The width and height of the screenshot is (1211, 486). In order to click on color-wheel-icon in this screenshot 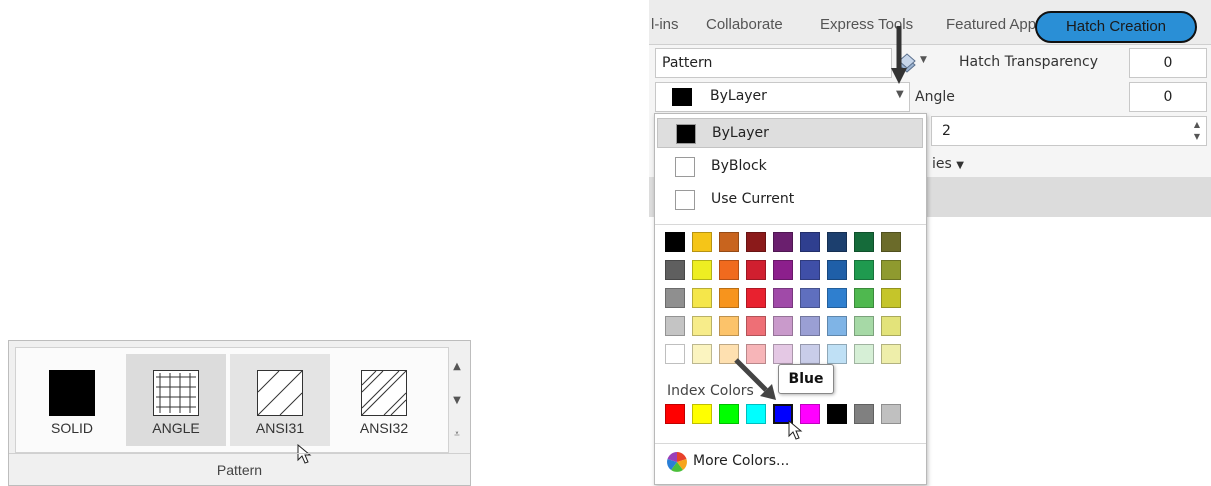, I will do `click(677, 462)`.